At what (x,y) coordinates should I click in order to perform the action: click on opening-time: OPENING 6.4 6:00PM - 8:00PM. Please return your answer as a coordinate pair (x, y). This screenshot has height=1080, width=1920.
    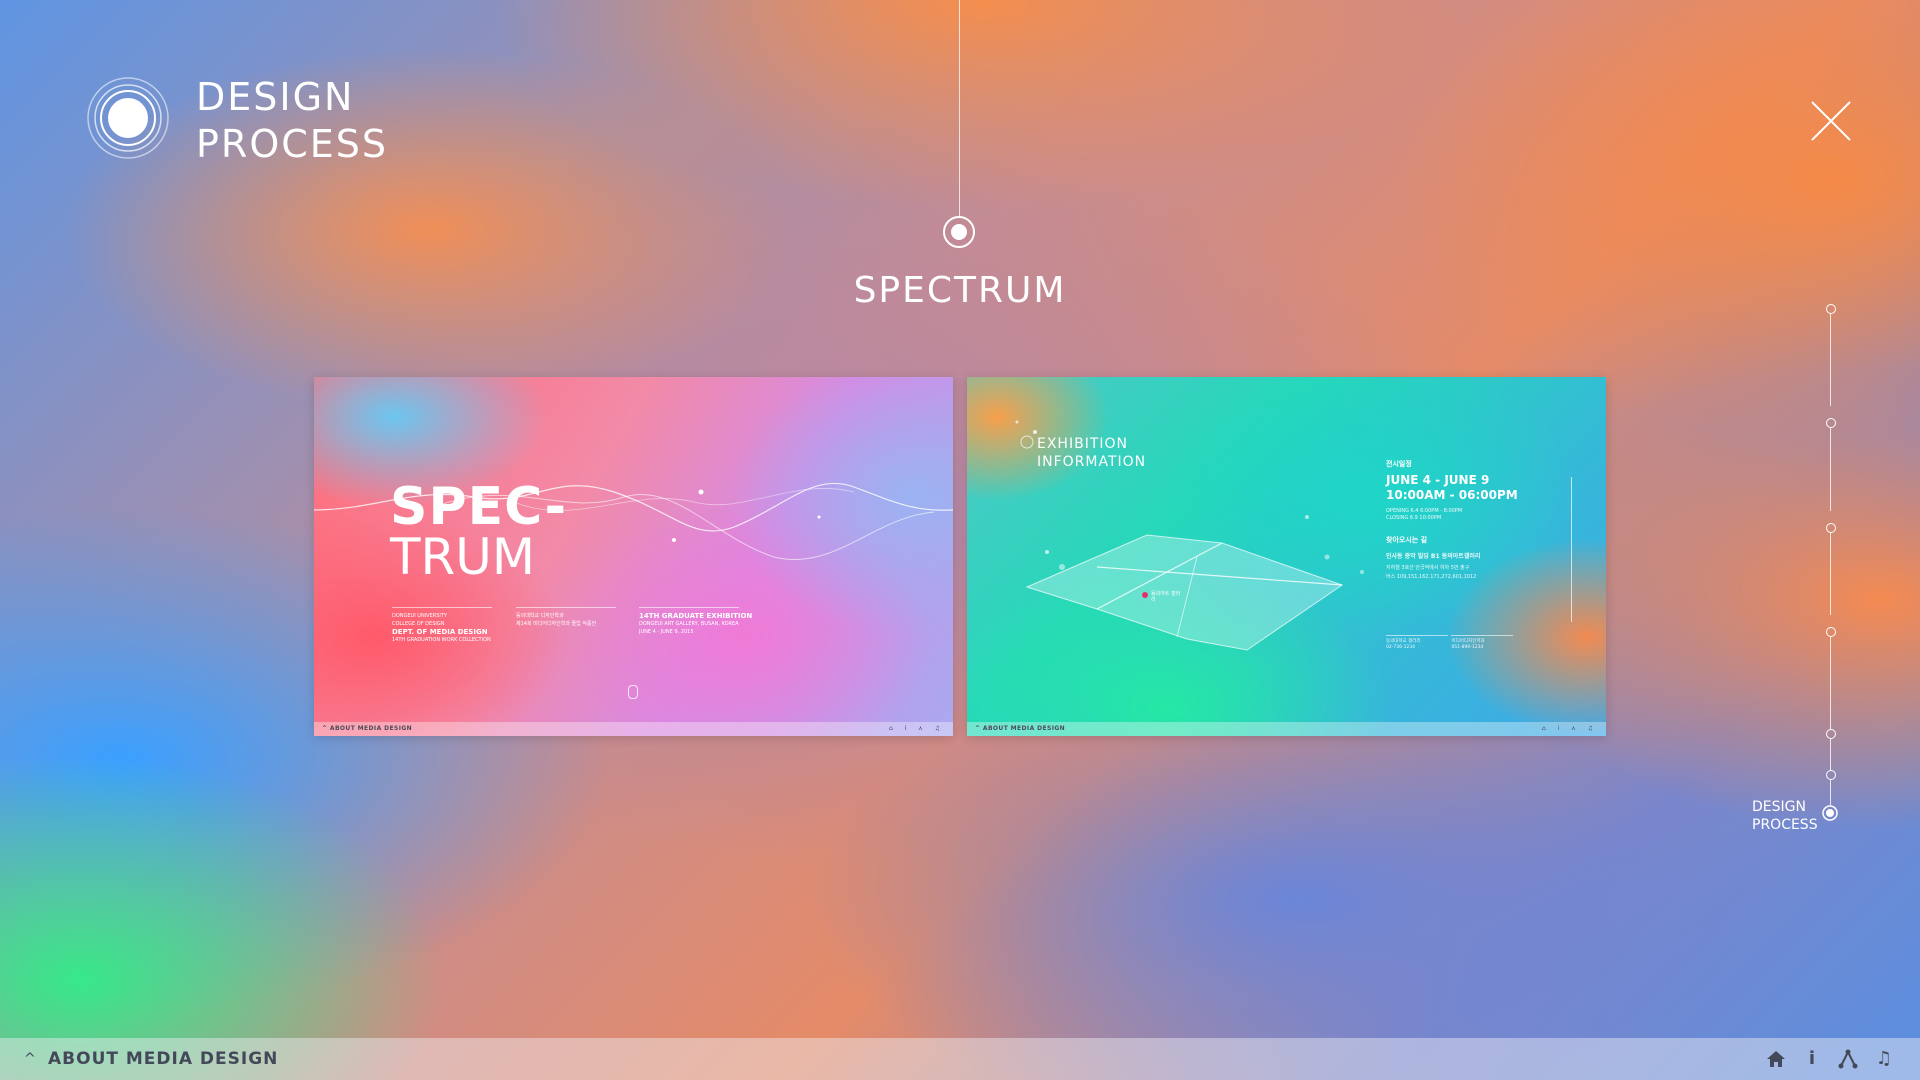
    Looking at the image, I should click on (1424, 511).